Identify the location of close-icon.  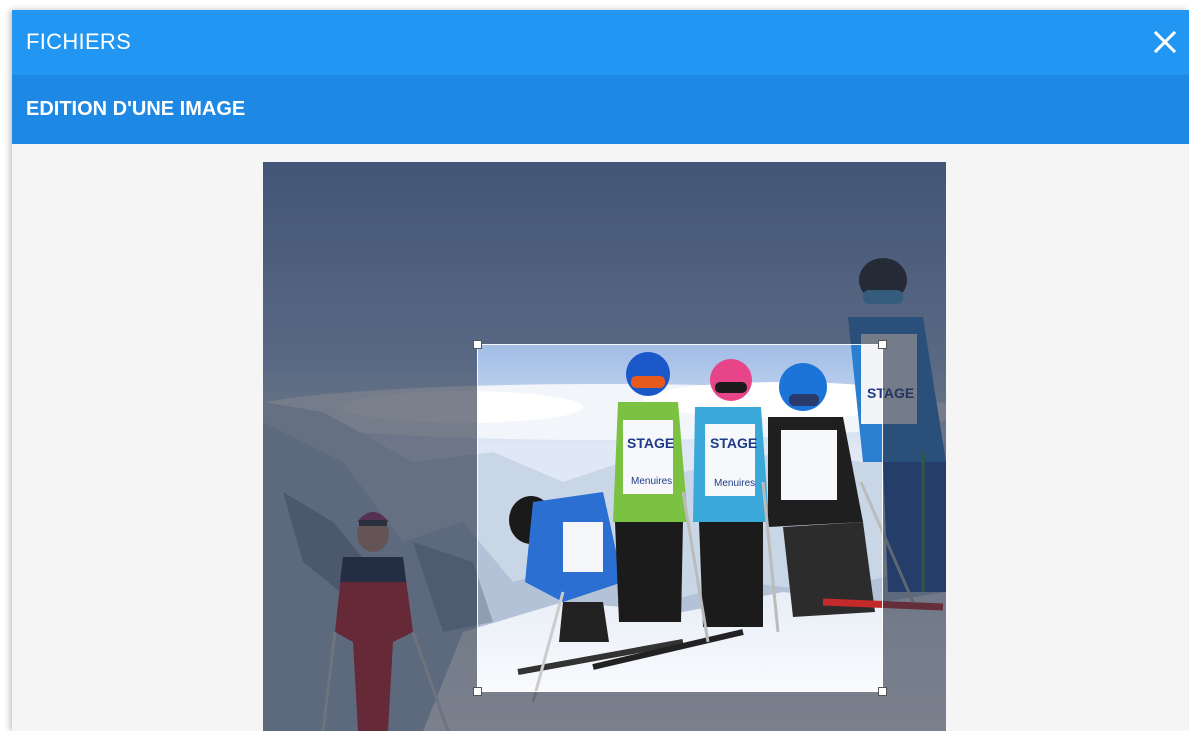
(1165, 42).